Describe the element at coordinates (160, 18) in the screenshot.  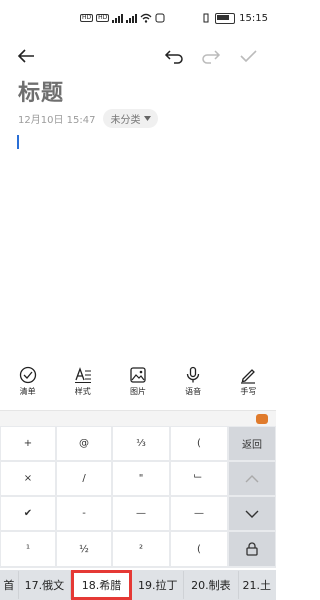
I see `nfc-icon` at that location.